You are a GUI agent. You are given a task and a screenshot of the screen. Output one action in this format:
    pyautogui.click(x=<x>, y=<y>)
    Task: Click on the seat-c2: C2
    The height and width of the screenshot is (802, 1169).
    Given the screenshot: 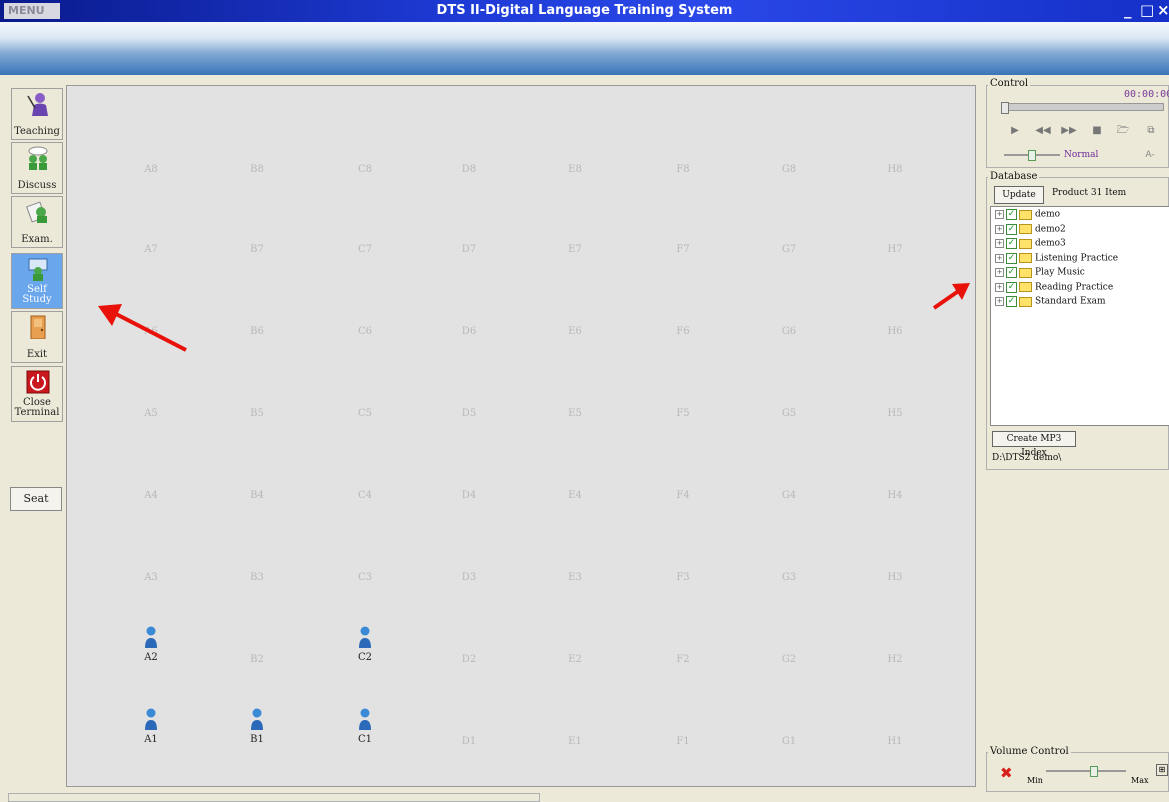 What is the action you would take?
    pyautogui.click(x=365, y=644)
    